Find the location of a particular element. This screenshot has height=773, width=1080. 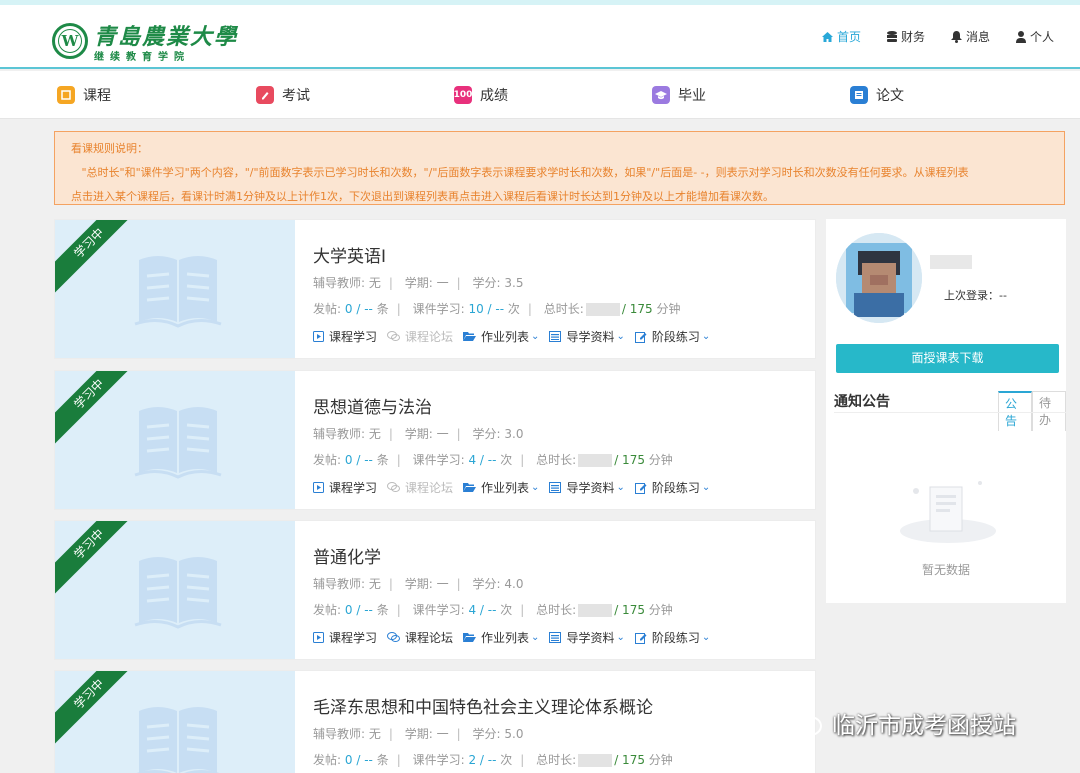

course-meta: 辅导教师: 无 | 学期: 一 | 学分: 3.0 is located at coordinates (418, 434).